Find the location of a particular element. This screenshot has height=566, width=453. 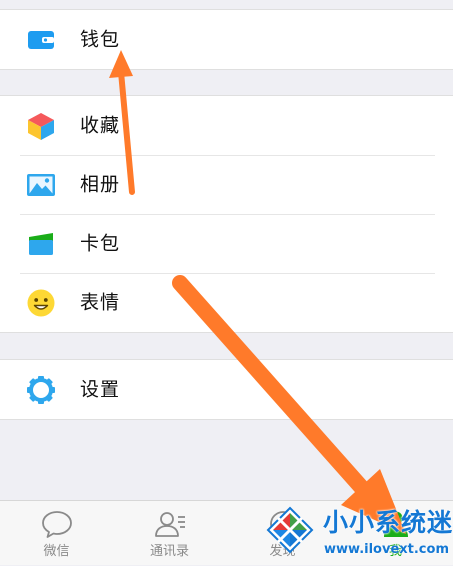

settings-group: 设置 is located at coordinates (226, 389).